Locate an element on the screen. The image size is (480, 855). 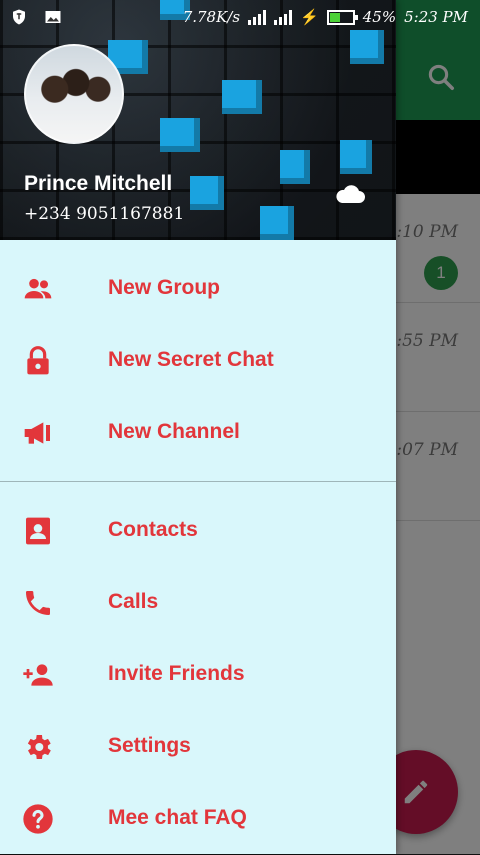
shield-notification-icon is located at coordinates (19, 17).